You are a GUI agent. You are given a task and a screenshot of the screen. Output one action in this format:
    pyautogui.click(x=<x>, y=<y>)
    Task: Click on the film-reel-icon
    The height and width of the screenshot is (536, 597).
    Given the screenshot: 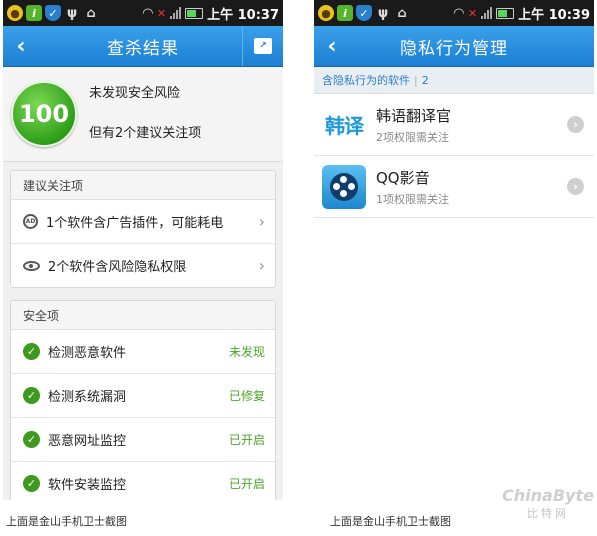 What is the action you would take?
    pyautogui.click(x=344, y=186)
    